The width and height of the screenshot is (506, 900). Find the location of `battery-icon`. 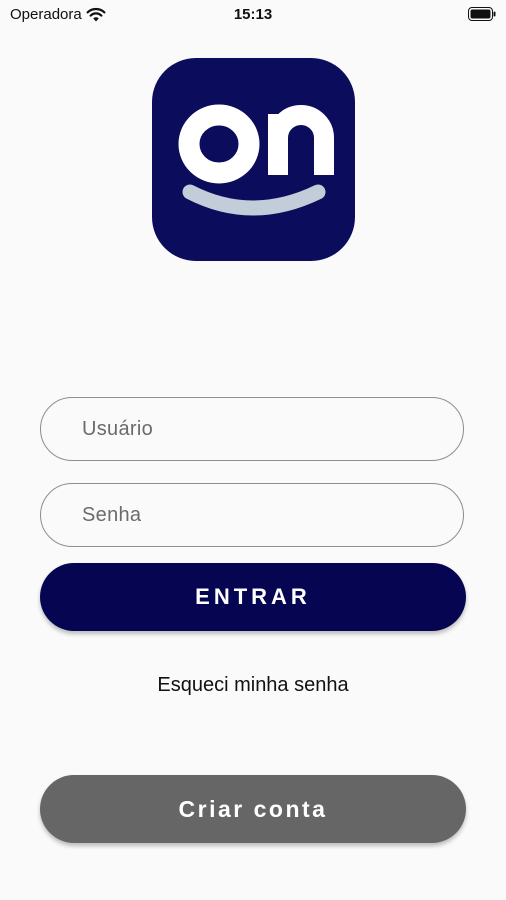

battery-icon is located at coordinates (482, 14).